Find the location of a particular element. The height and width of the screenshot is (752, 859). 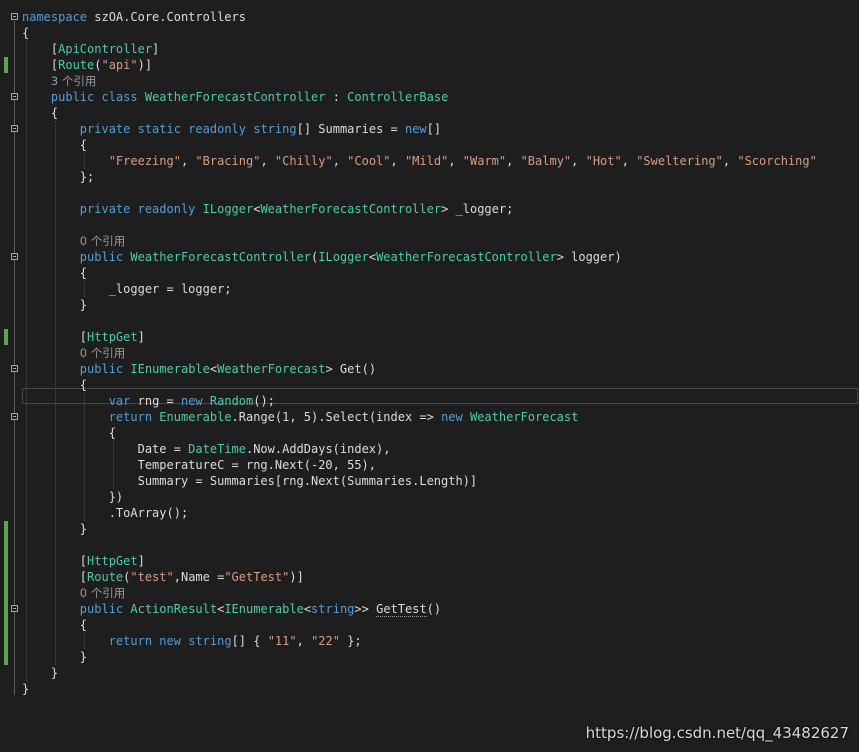

code-token: "Balmy" is located at coordinates (546, 161).